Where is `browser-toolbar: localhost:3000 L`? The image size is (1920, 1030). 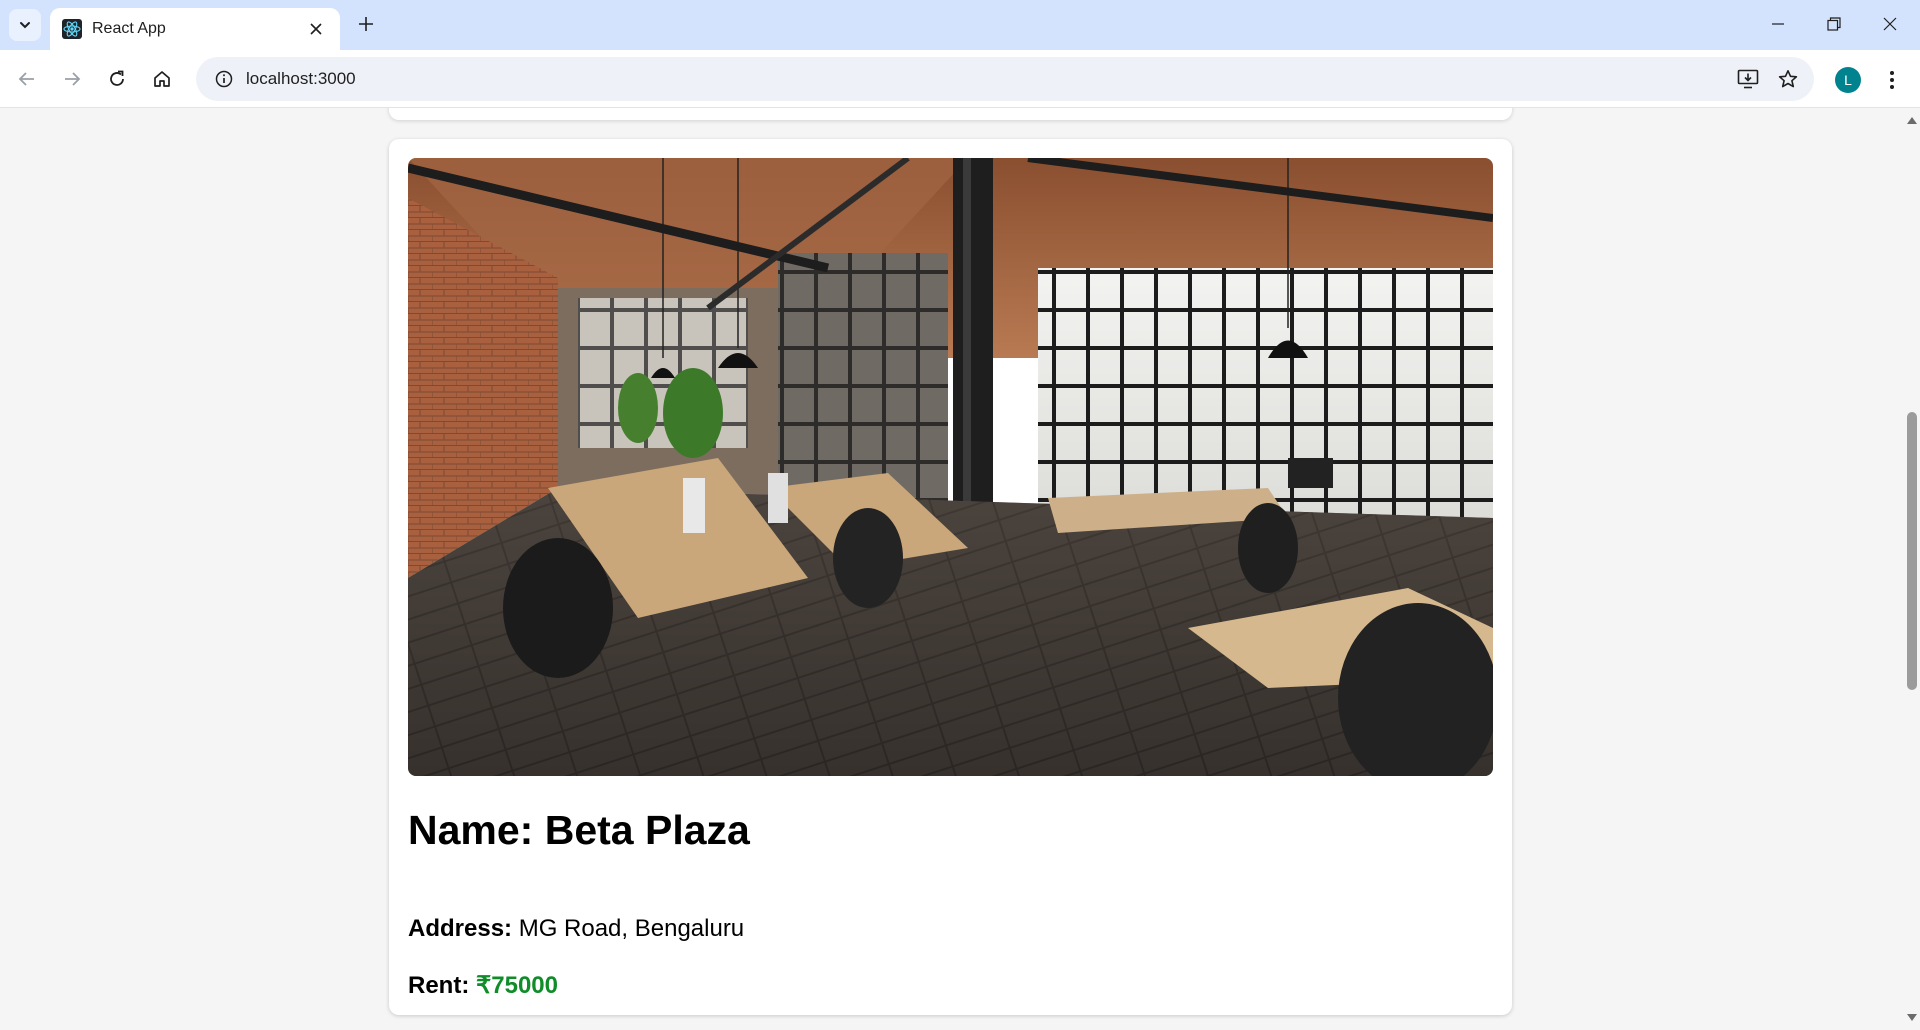
browser-toolbar: localhost:3000 L is located at coordinates (960, 79).